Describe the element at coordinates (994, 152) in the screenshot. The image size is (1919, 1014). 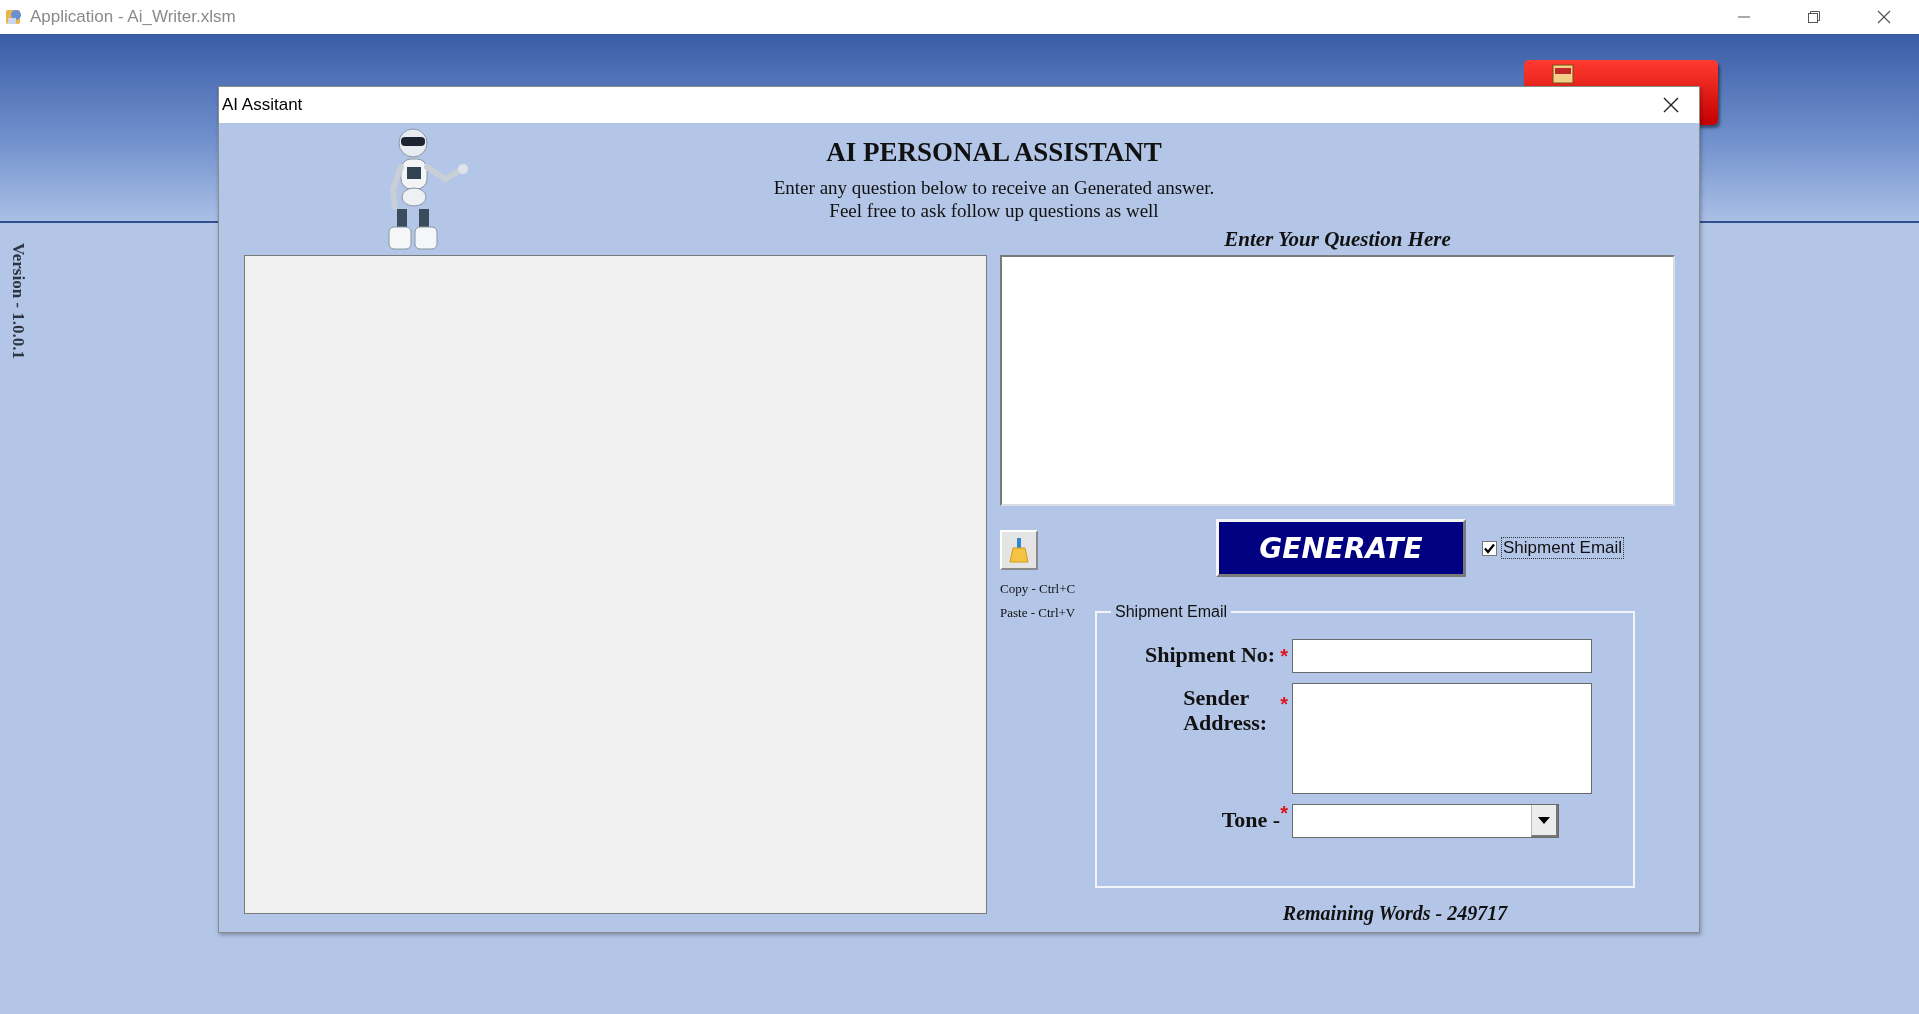
I see `dialog-heading: AI PERSONAL ASSISTANT` at that location.